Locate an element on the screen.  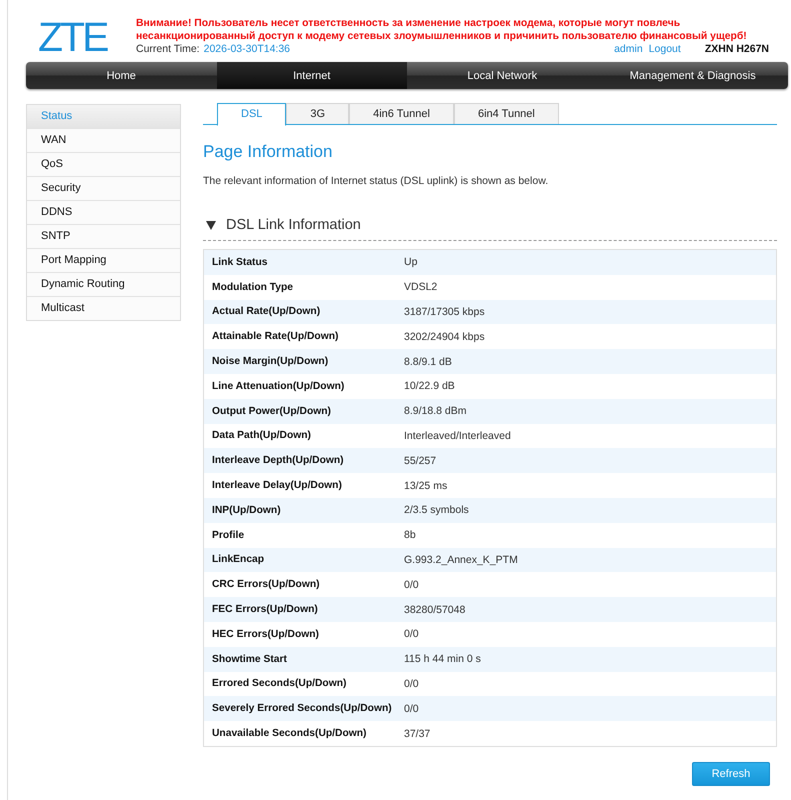
nav-tab: Management & Diagnosis is located at coordinates (693, 75).